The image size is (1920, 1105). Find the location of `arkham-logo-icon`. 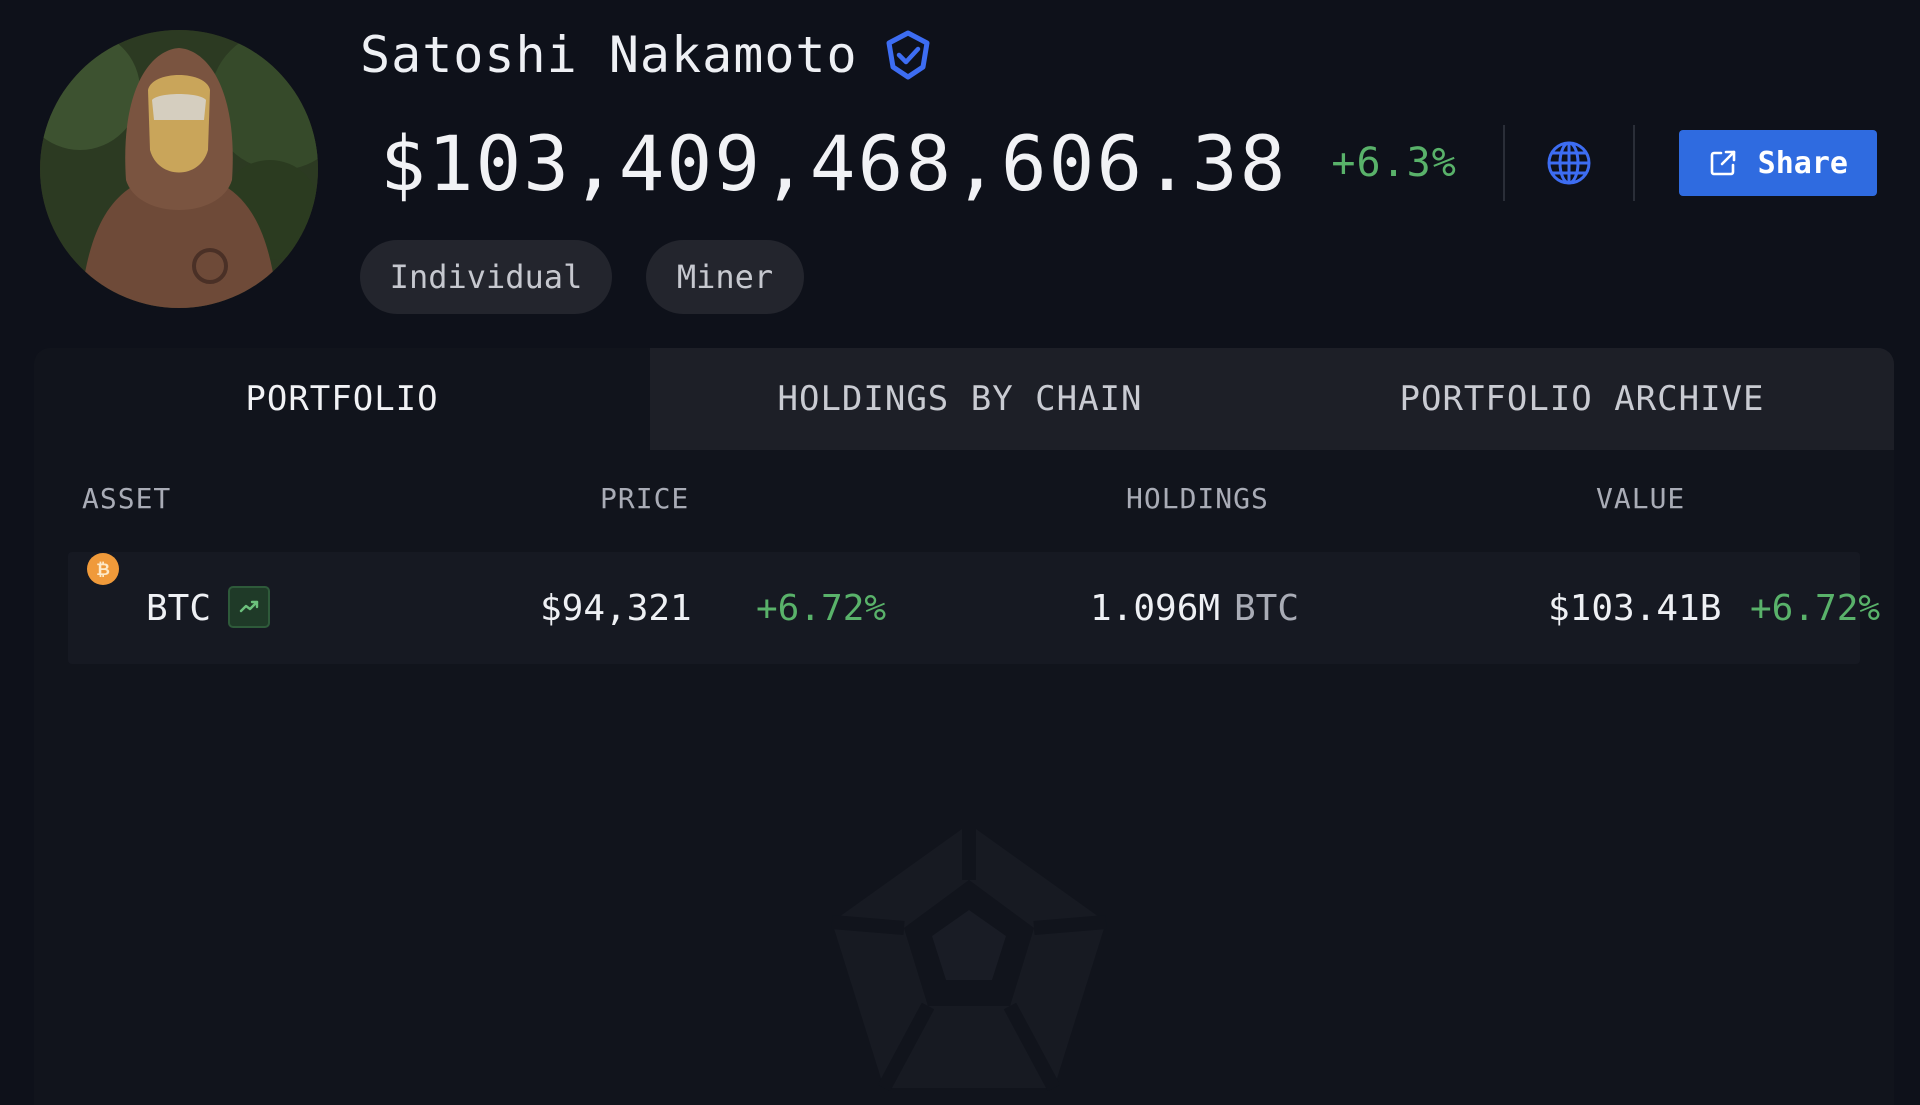

arkham-logo-icon is located at coordinates (969, 961).